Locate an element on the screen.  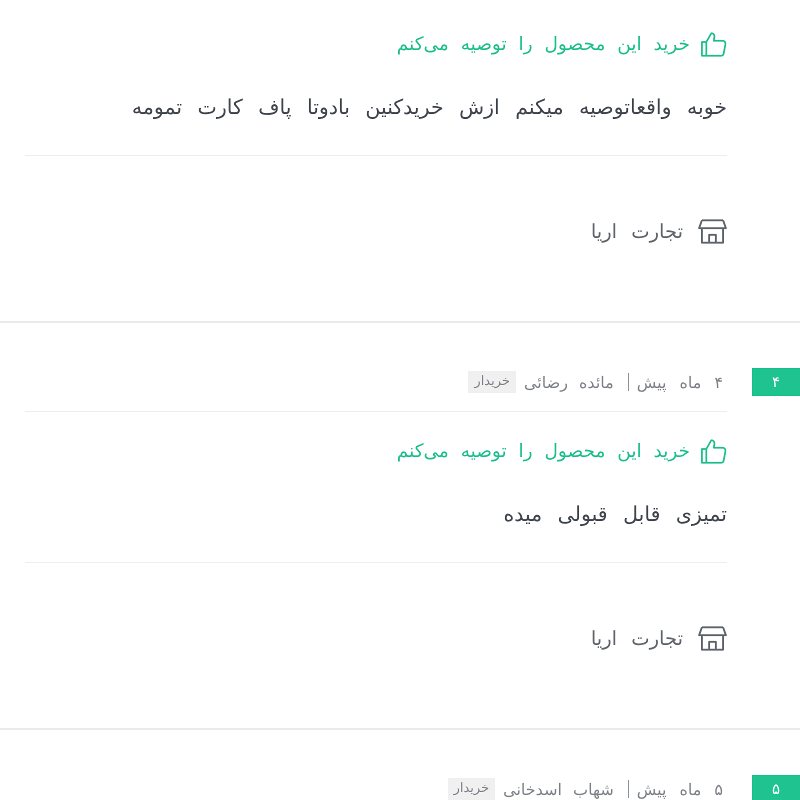
author-name: مائده رضائی is located at coordinates (569, 382).